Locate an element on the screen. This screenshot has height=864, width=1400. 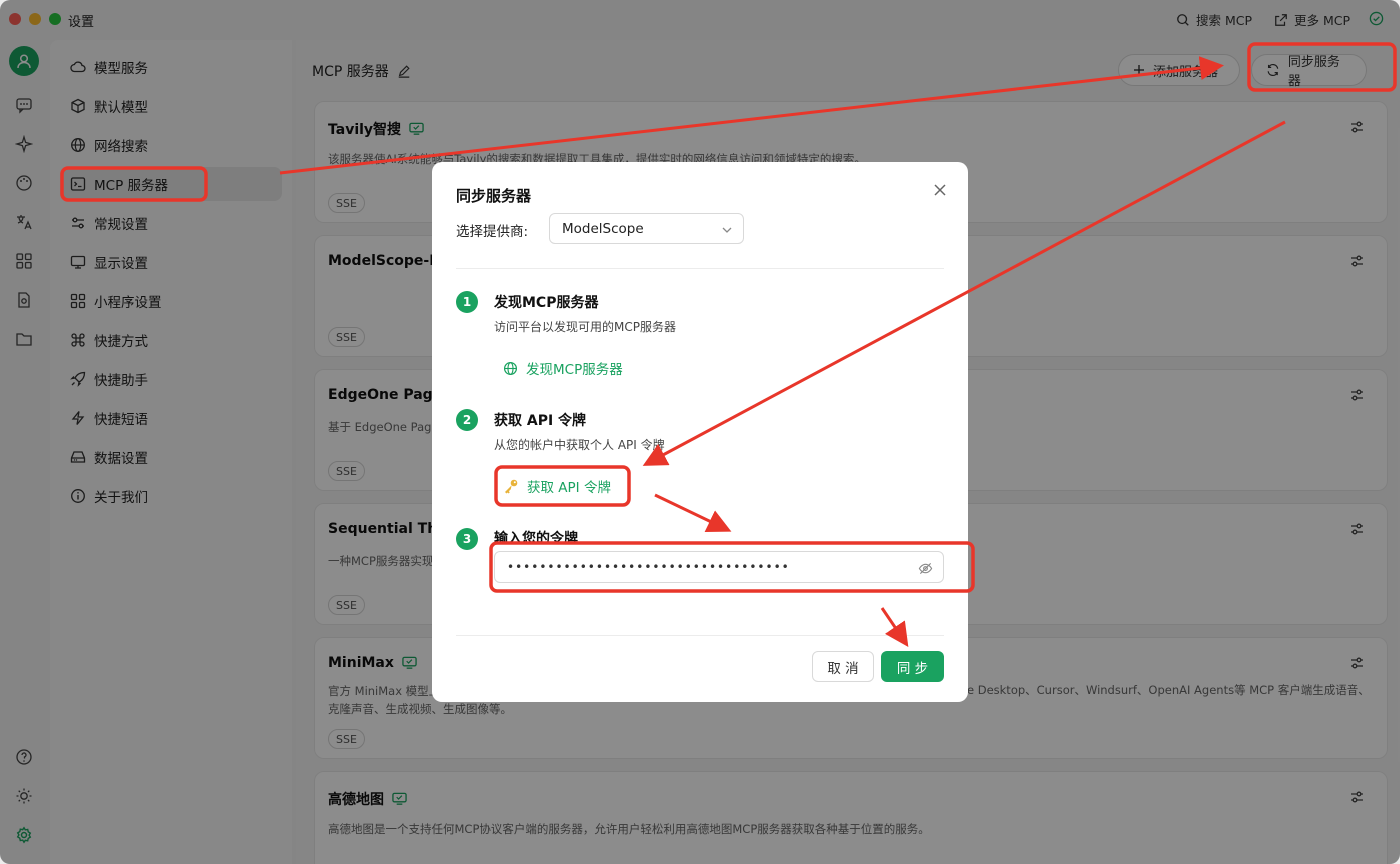
sync-button: 同 步 is located at coordinates (912, 666).